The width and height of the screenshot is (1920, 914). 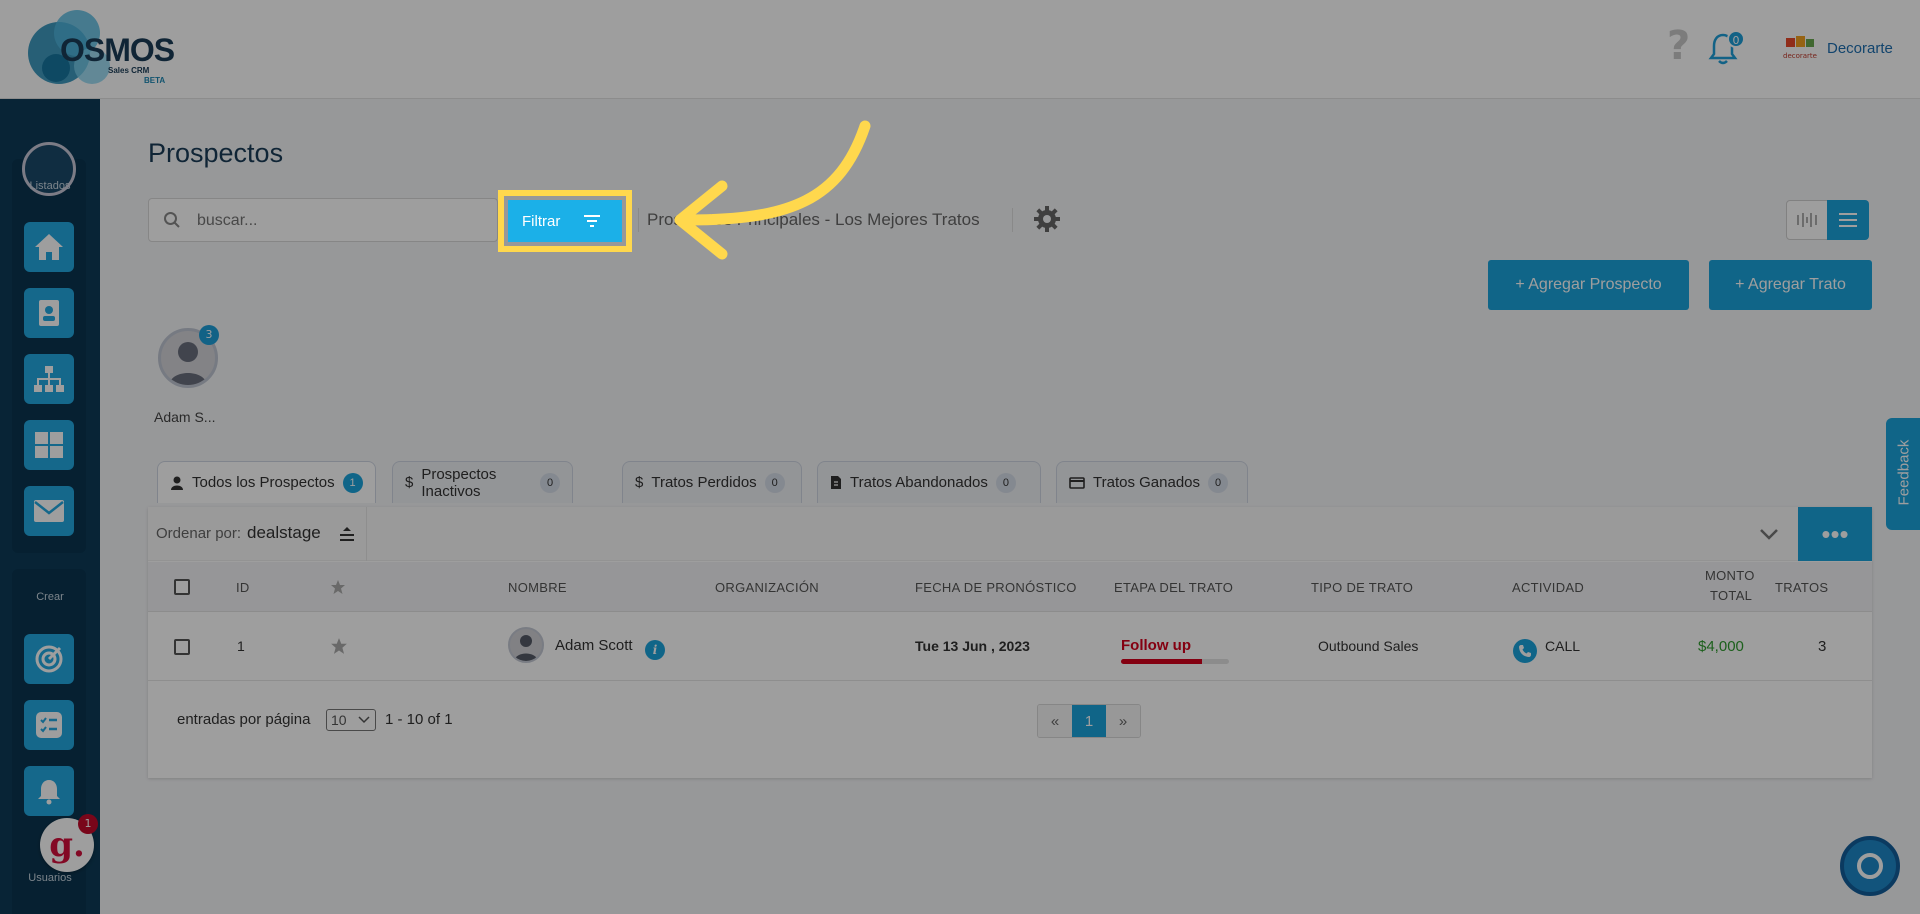 What do you see at coordinates (1152, 482) in the screenshot?
I see `tab-won-deals: Tratos Ganados 0` at bounding box center [1152, 482].